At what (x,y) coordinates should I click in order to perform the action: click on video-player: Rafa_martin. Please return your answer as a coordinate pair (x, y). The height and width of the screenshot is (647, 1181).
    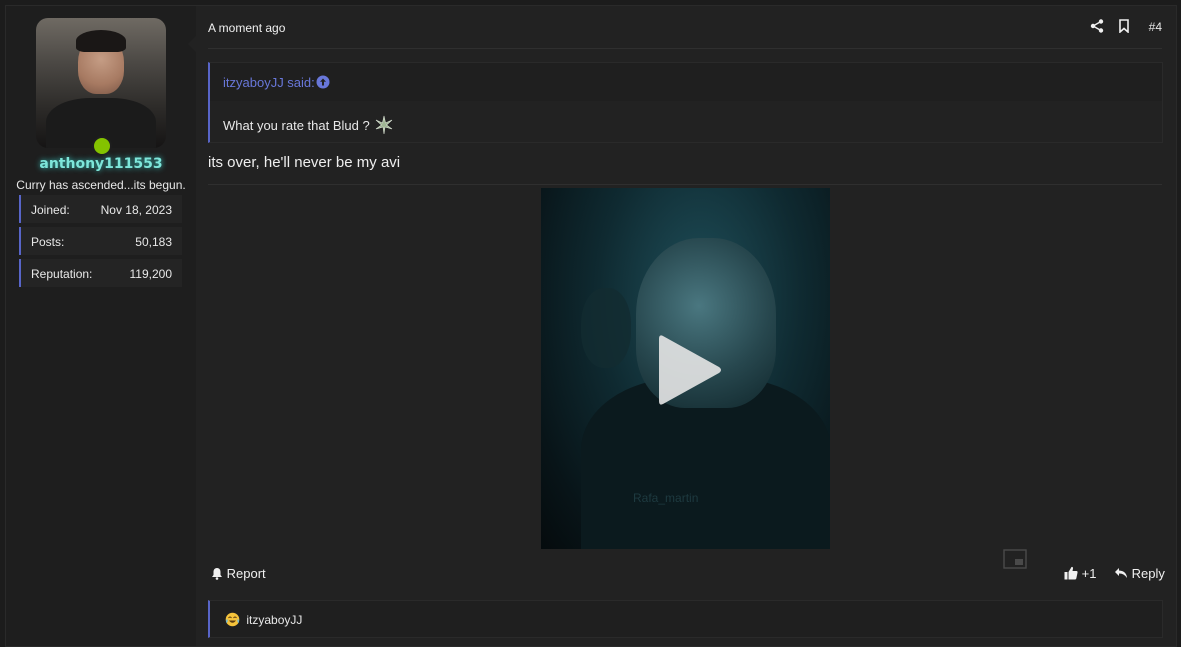
    Looking at the image, I should click on (685, 368).